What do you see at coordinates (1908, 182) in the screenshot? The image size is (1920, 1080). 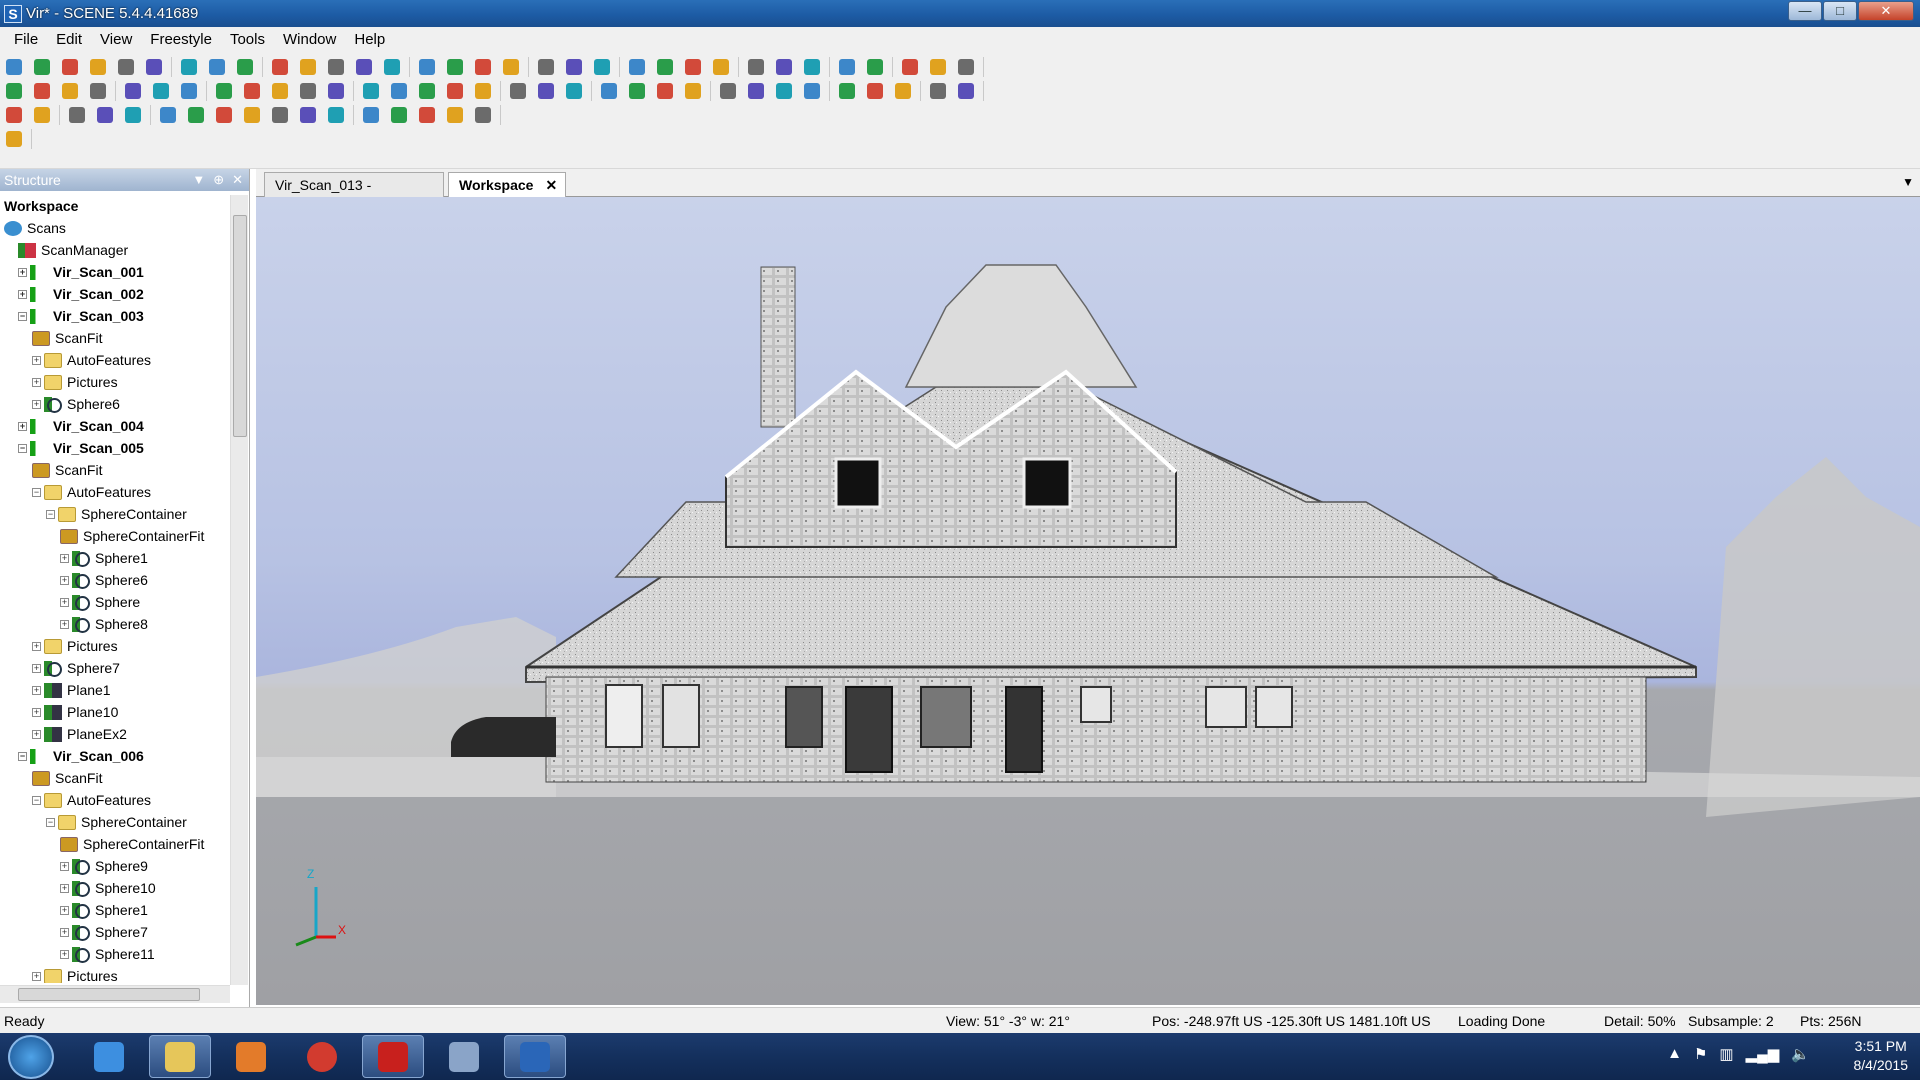 I see `tab-menu-arrow-icon: ▼` at bounding box center [1908, 182].